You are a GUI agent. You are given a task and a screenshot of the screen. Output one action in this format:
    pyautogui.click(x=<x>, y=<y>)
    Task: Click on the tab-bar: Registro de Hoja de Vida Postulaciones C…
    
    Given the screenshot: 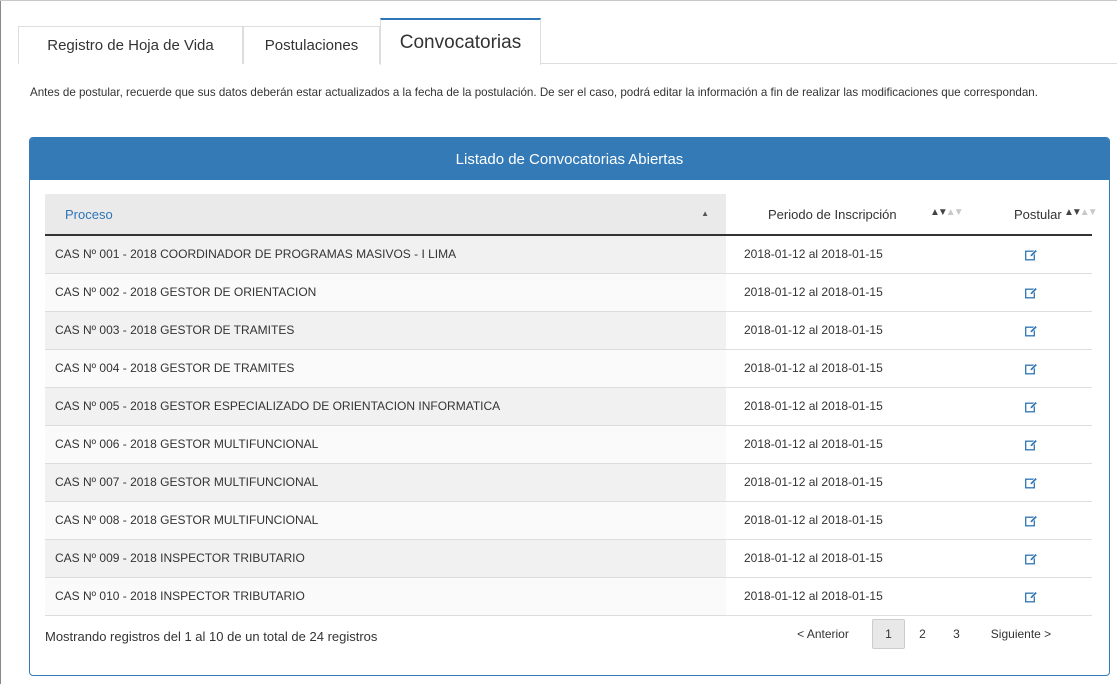 What is the action you would take?
    pyautogui.click(x=567, y=41)
    